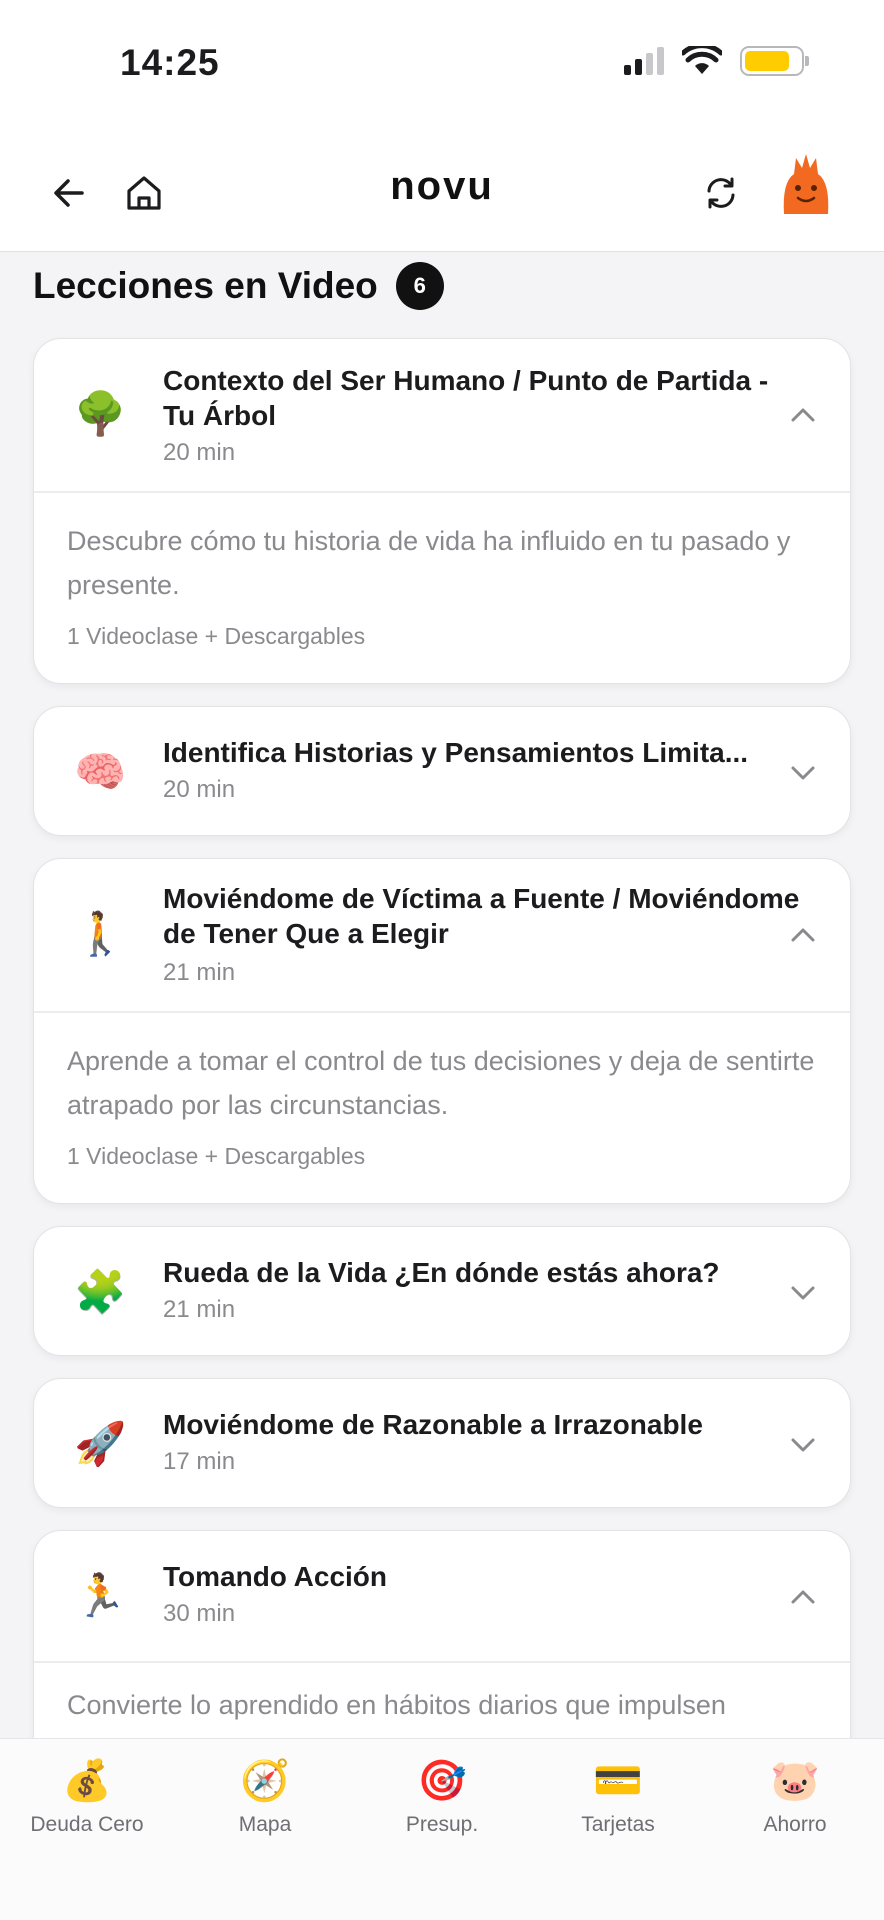 This screenshot has height=1920, width=884. Describe the element at coordinates (618, 1781) in the screenshot. I see `credit-card-icon: 💳` at that location.